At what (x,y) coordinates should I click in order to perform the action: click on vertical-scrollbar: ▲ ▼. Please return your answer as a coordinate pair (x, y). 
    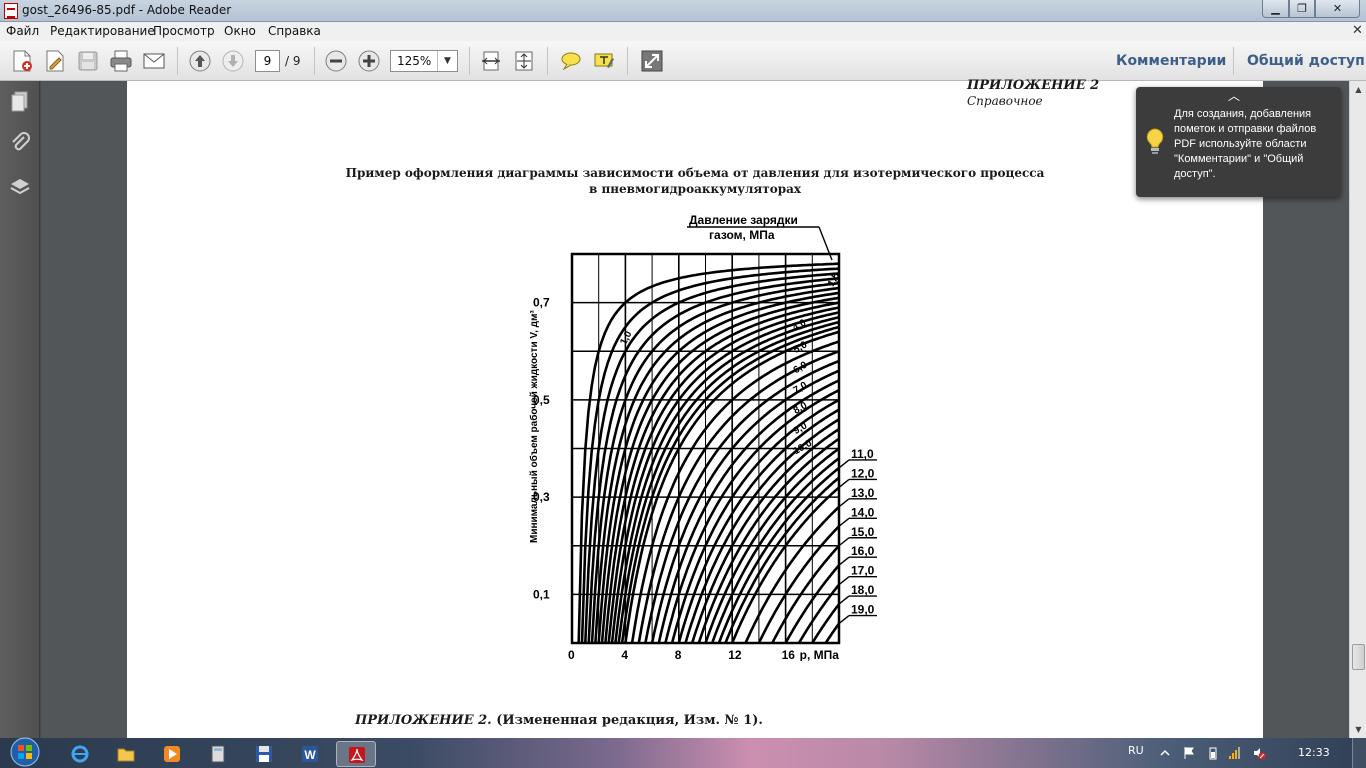
    Looking at the image, I should click on (1357, 409).